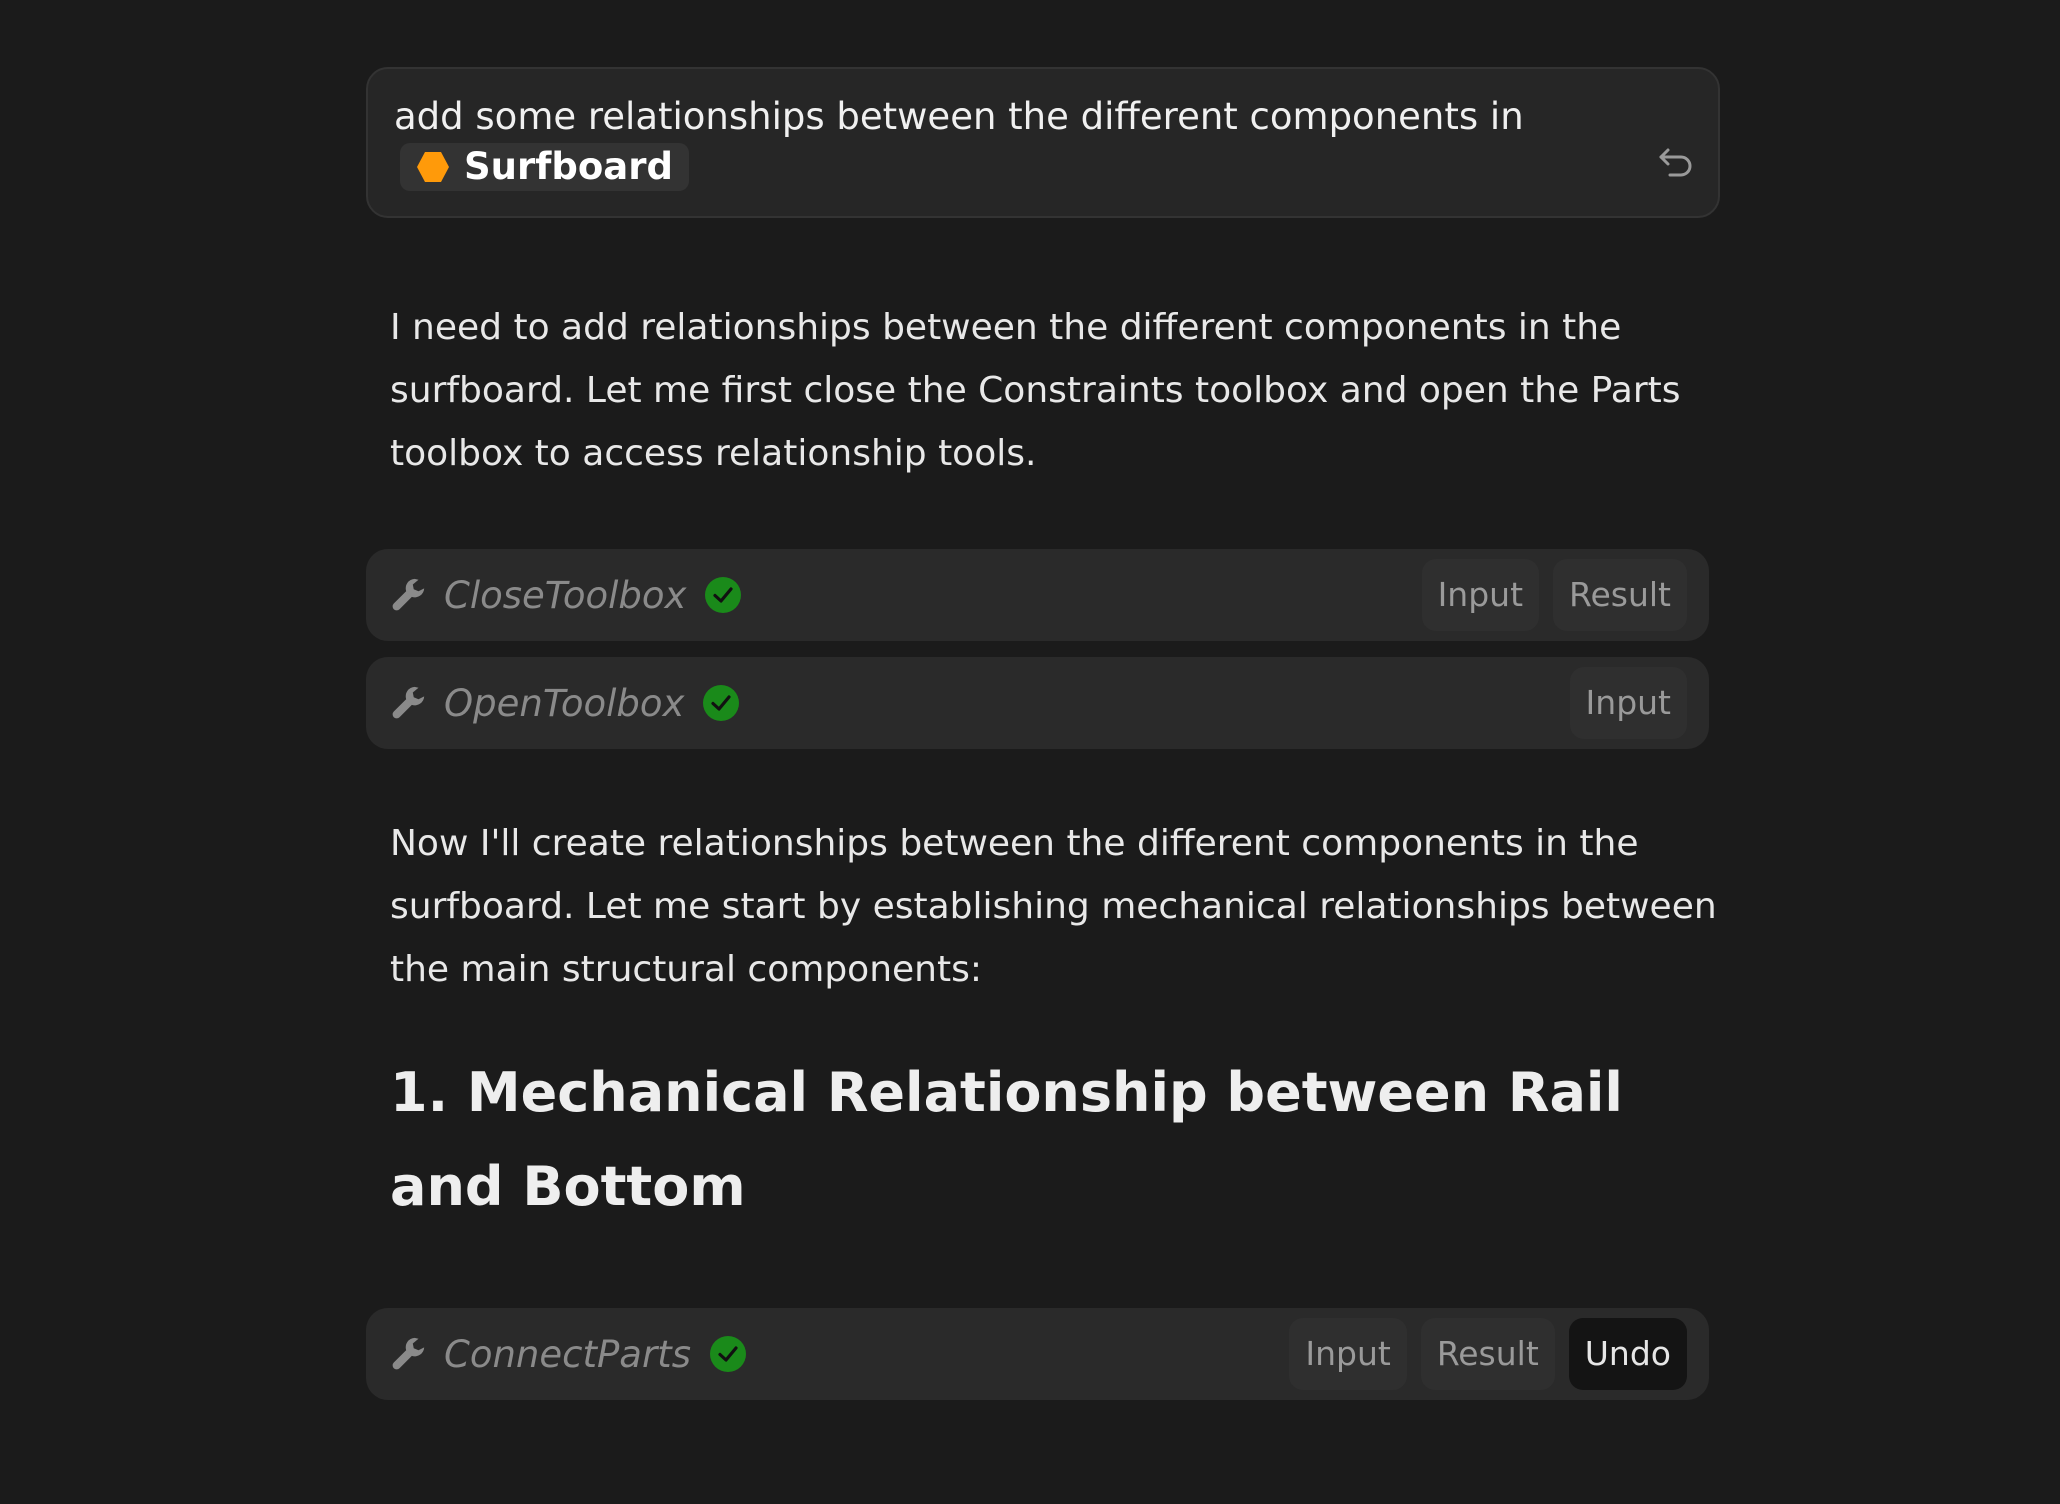 Image resolution: width=2060 pixels, height=1504 pixels. What do you see at coordinates (564, 703) in the screenshot?
I see `tool-name: OpenToolbox` at bounding box center [564, 703].